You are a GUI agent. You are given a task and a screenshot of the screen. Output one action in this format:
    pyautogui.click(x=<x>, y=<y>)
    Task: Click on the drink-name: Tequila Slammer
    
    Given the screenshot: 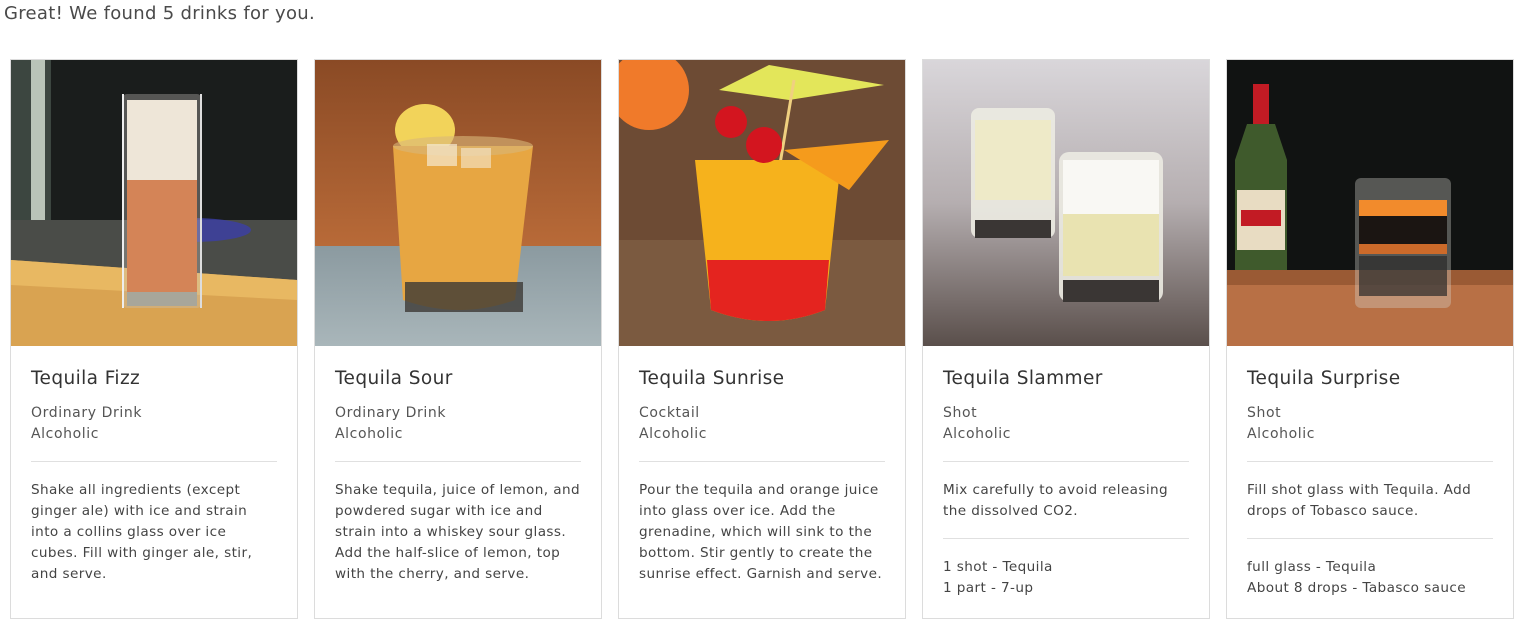 What is the action you would take?
    pyautogui.click(x=1023, y=378)
    